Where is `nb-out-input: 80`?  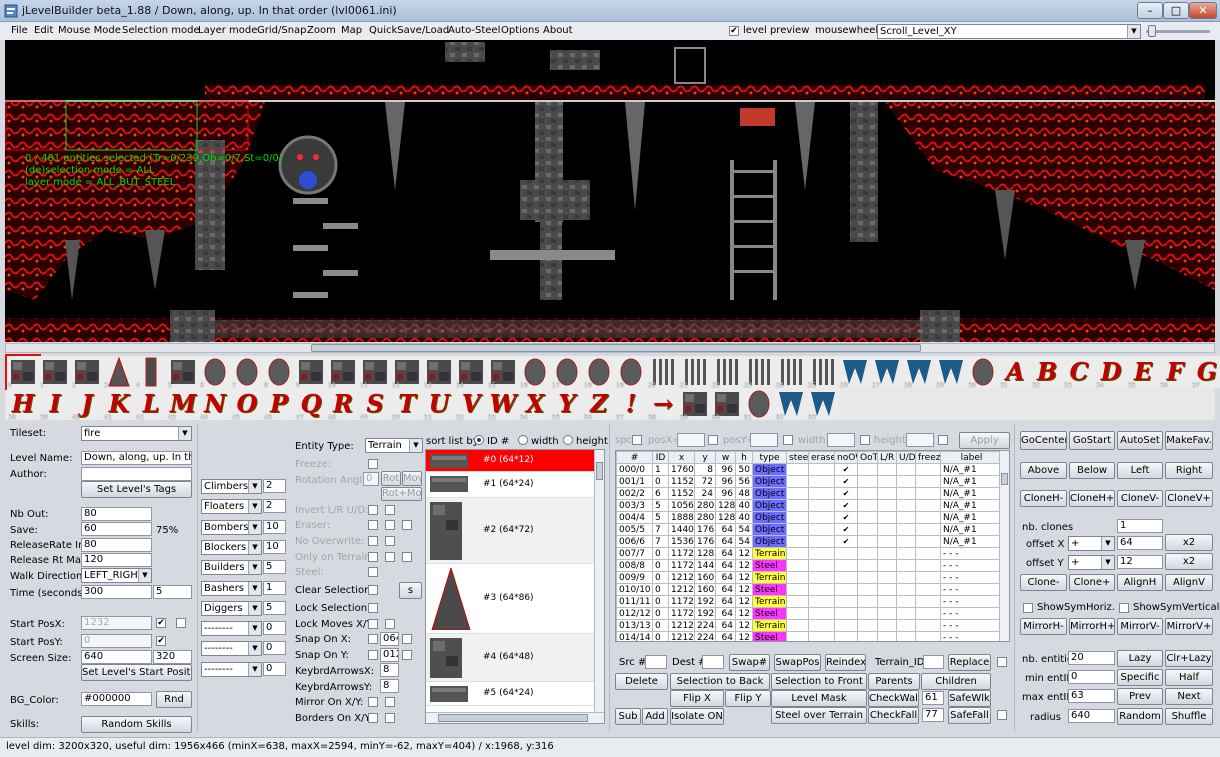 nb-out-input: 80 is located at coordinates (116, 514).